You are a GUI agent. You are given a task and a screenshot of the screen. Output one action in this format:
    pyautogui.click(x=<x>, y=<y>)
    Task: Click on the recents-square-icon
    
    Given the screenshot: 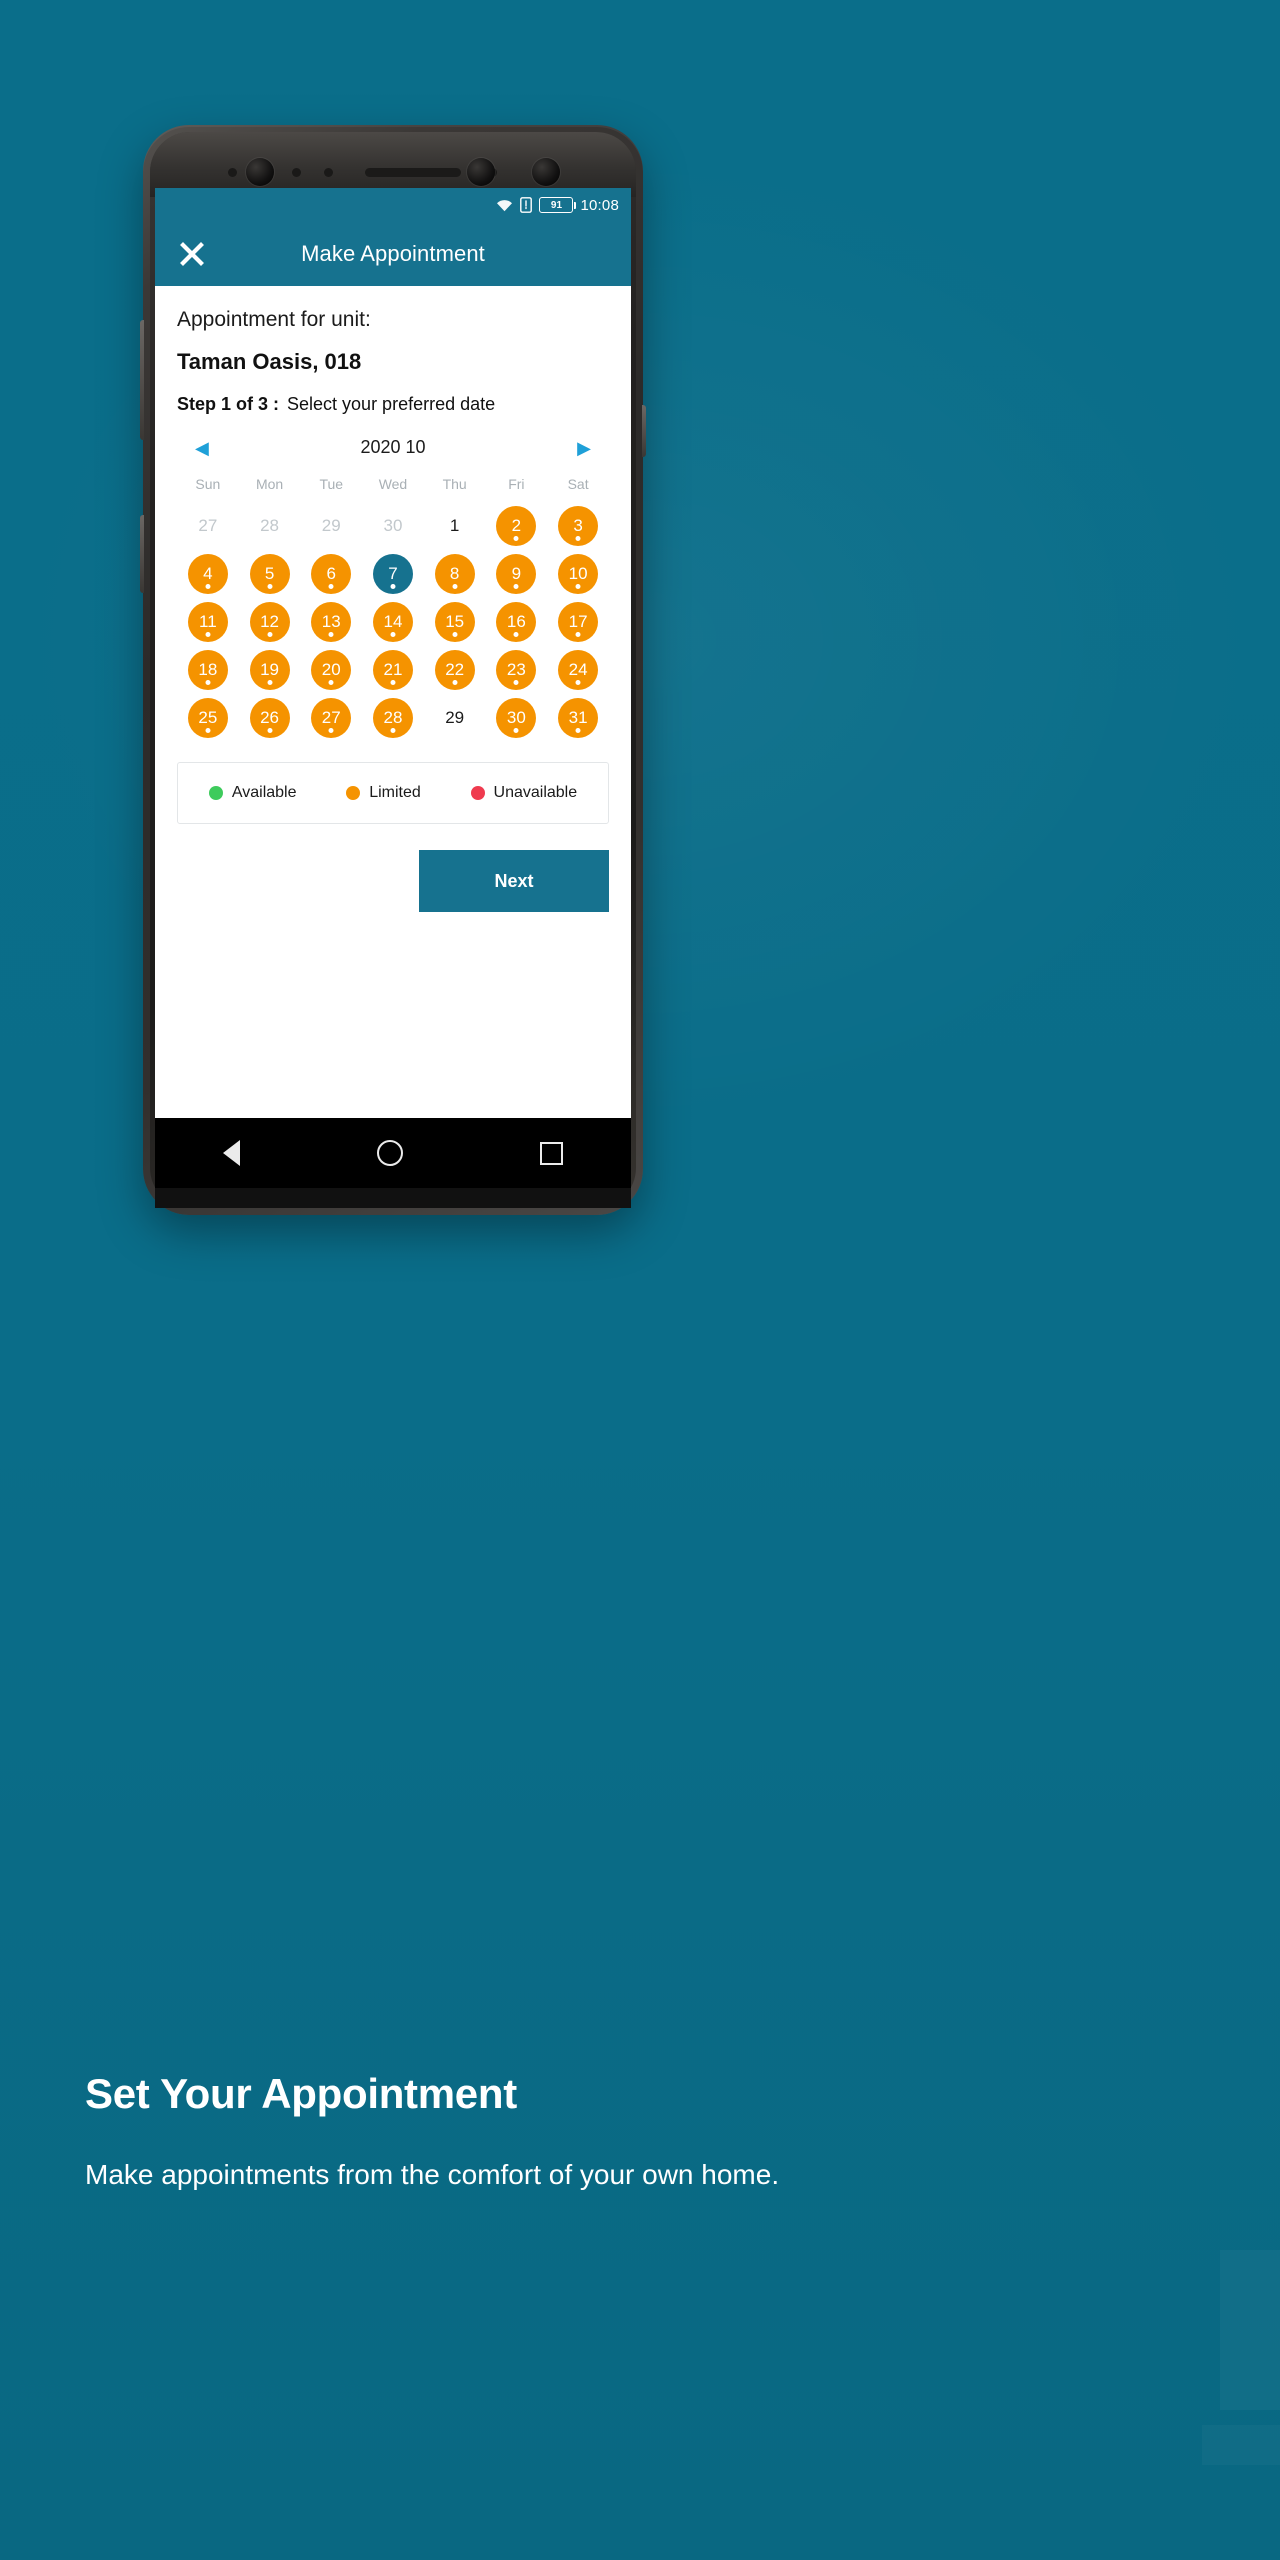 What is the action you would take?
    pyautogui.click(x=551, y=1153)
    